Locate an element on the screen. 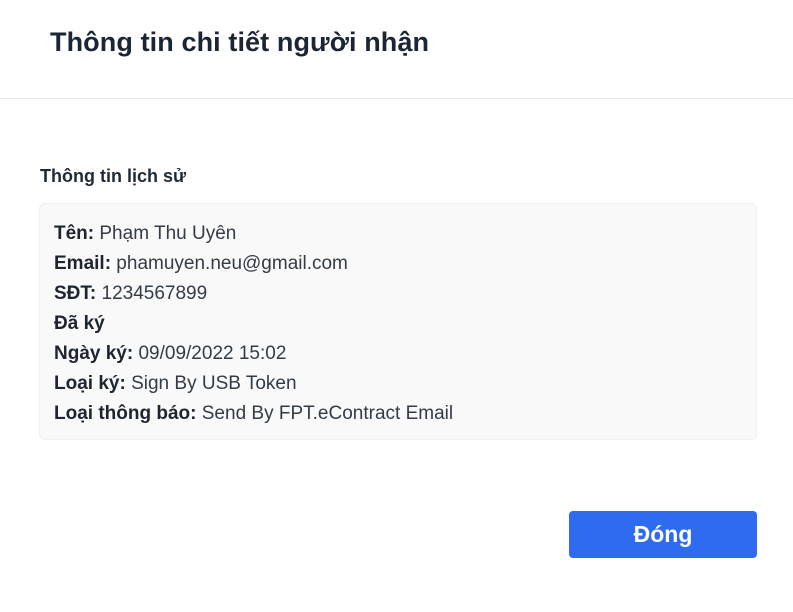 This screenshot has height=612, width=793. sign-type-row: Loại ký: Sign By USB Token is located at coordinates (405, 384).